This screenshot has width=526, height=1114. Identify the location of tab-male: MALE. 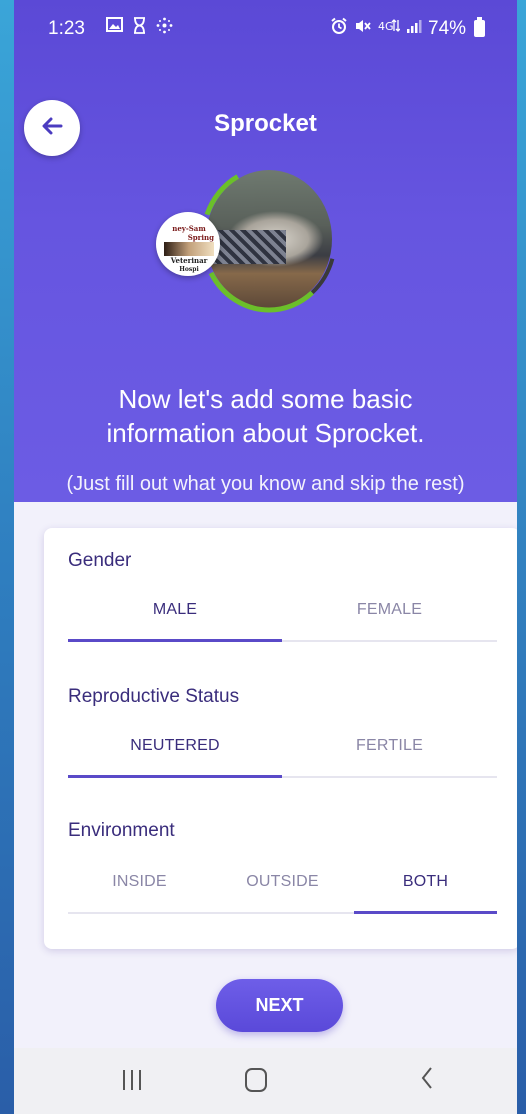
(175, 617).